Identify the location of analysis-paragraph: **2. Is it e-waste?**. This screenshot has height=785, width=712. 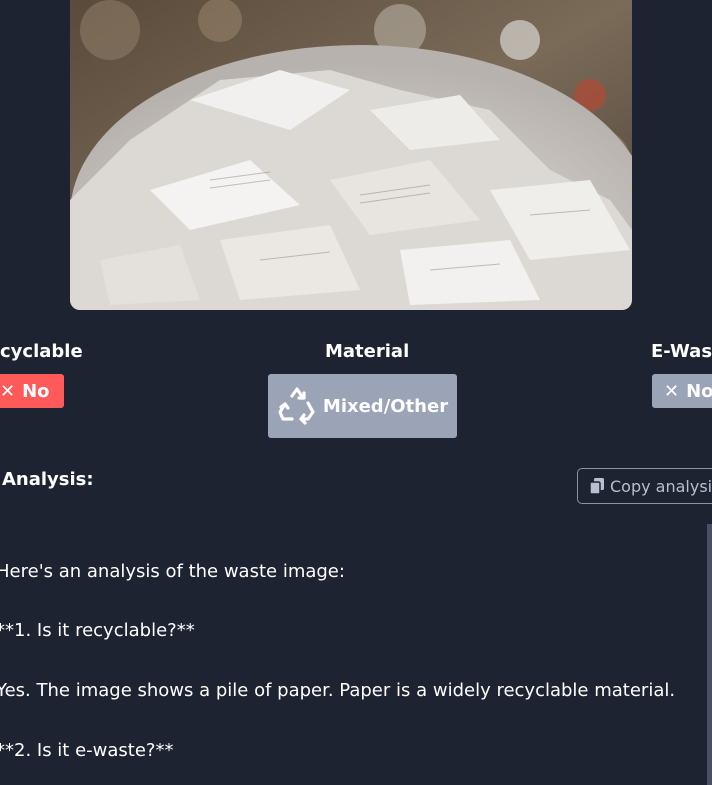
(87, 750).